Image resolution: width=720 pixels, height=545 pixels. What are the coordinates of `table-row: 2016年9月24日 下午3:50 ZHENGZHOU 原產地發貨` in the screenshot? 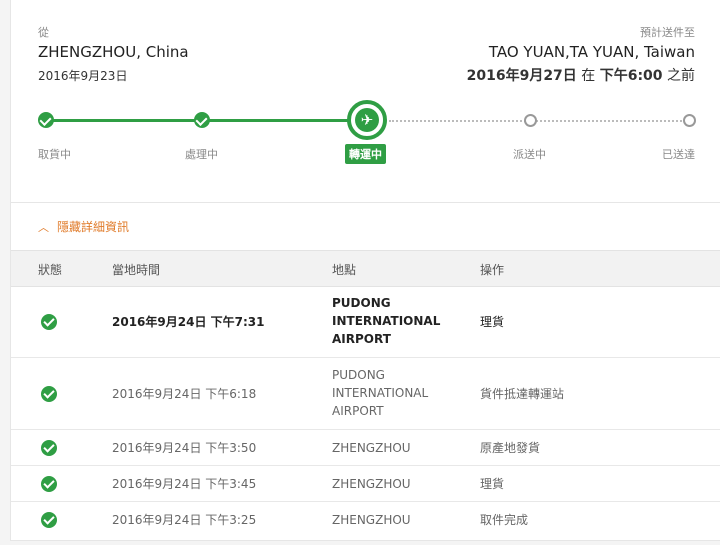 It's located at (365, 448).